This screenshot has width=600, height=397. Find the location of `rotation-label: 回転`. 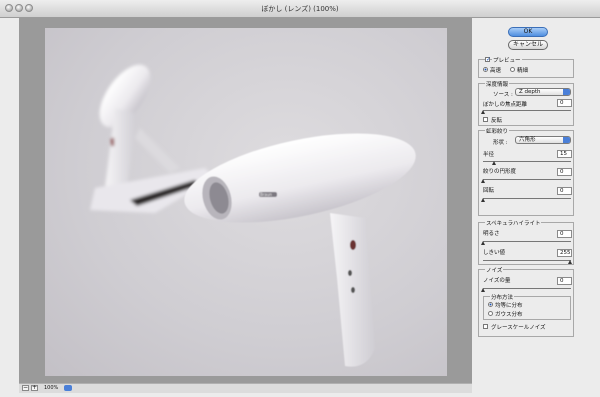

rotation-label: 回転 is located at coordinates (489, 191).